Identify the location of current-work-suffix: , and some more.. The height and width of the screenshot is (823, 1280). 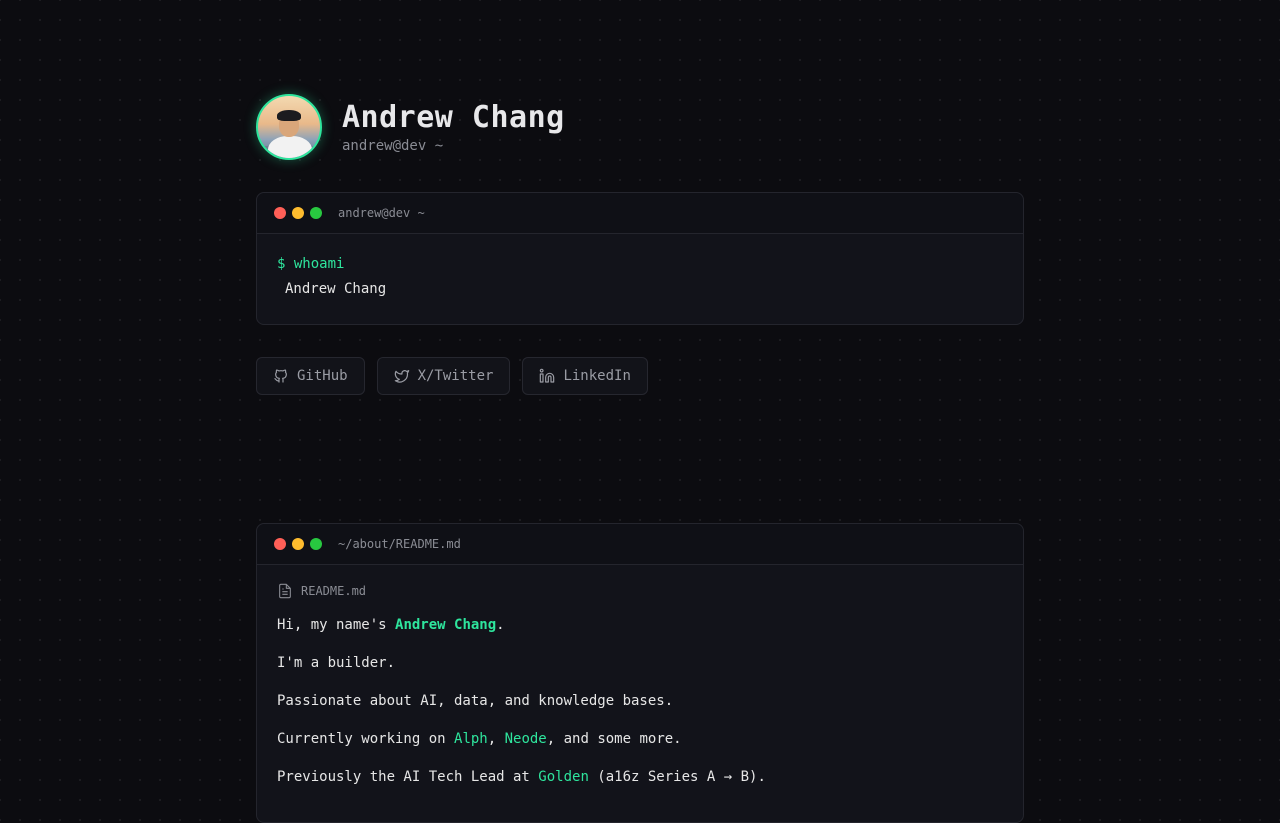
(614, 739).